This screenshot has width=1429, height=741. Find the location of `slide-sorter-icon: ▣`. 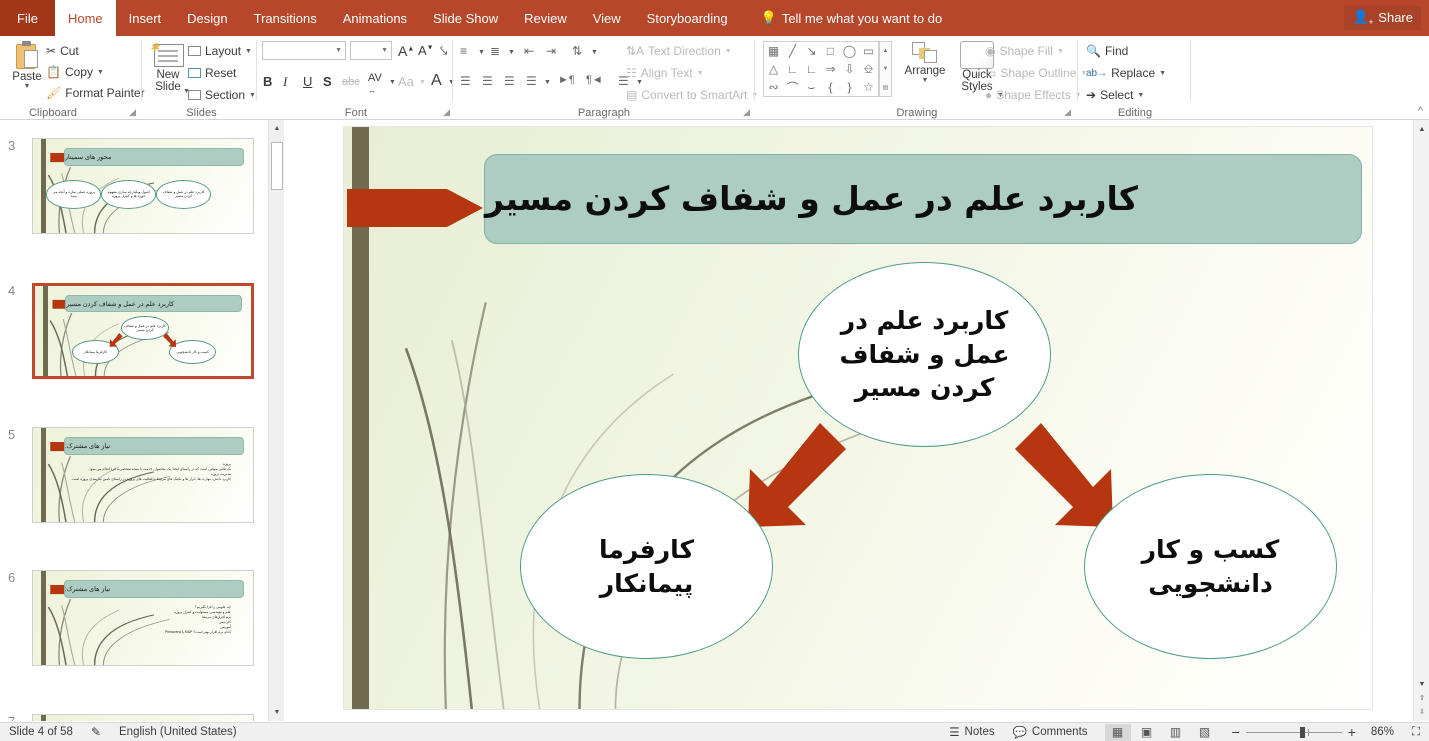

slide-sorter-icon: ▣ is located at coordinates (1147, 732).